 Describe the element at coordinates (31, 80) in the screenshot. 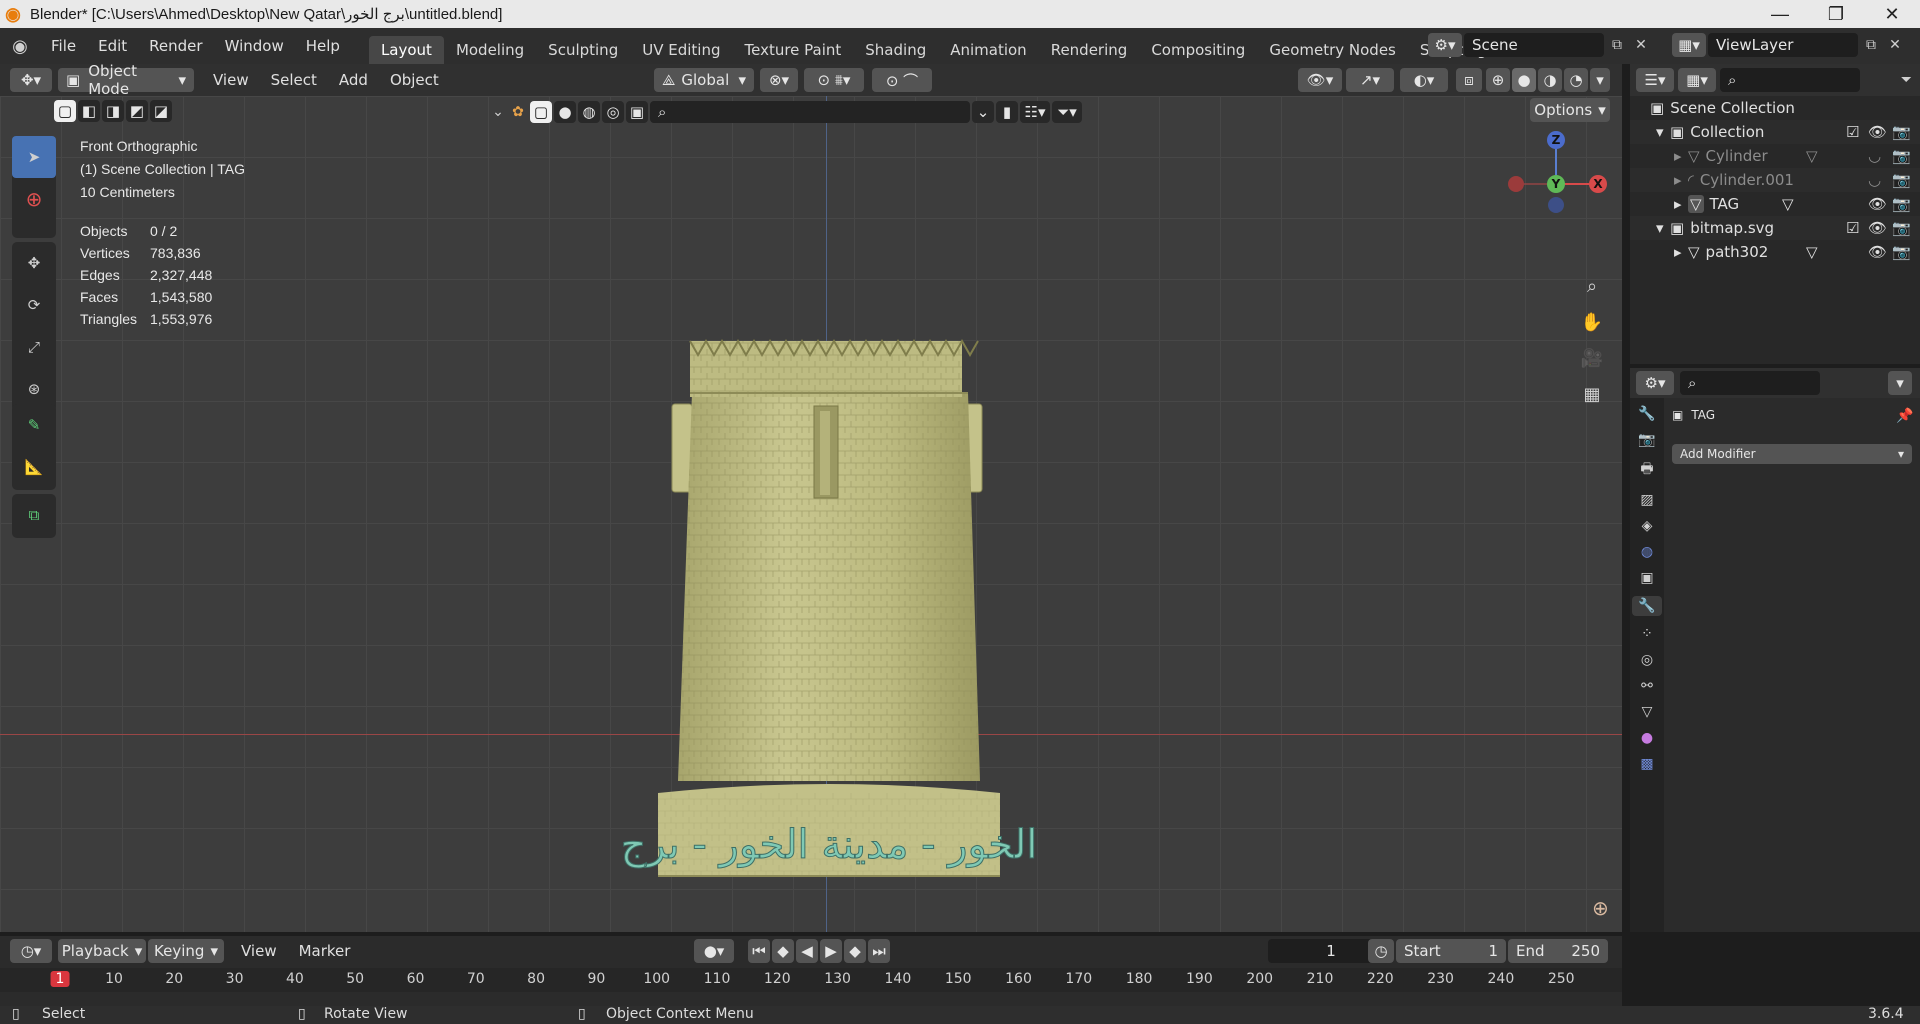

I see `editor-type-icon: ✥▾` at that location.